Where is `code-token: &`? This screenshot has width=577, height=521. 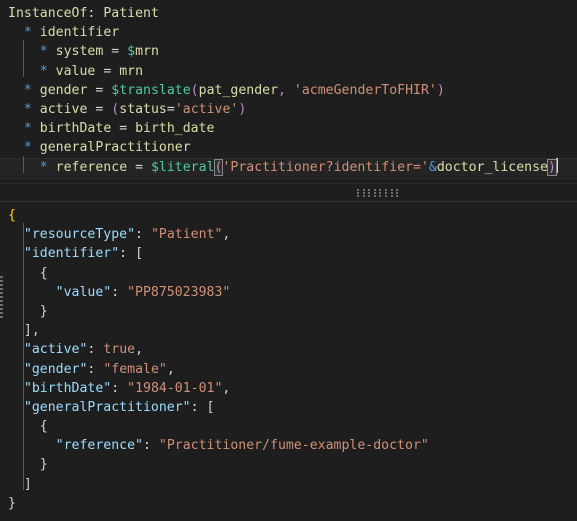
code-token: & is located at coordinates (432, 167).